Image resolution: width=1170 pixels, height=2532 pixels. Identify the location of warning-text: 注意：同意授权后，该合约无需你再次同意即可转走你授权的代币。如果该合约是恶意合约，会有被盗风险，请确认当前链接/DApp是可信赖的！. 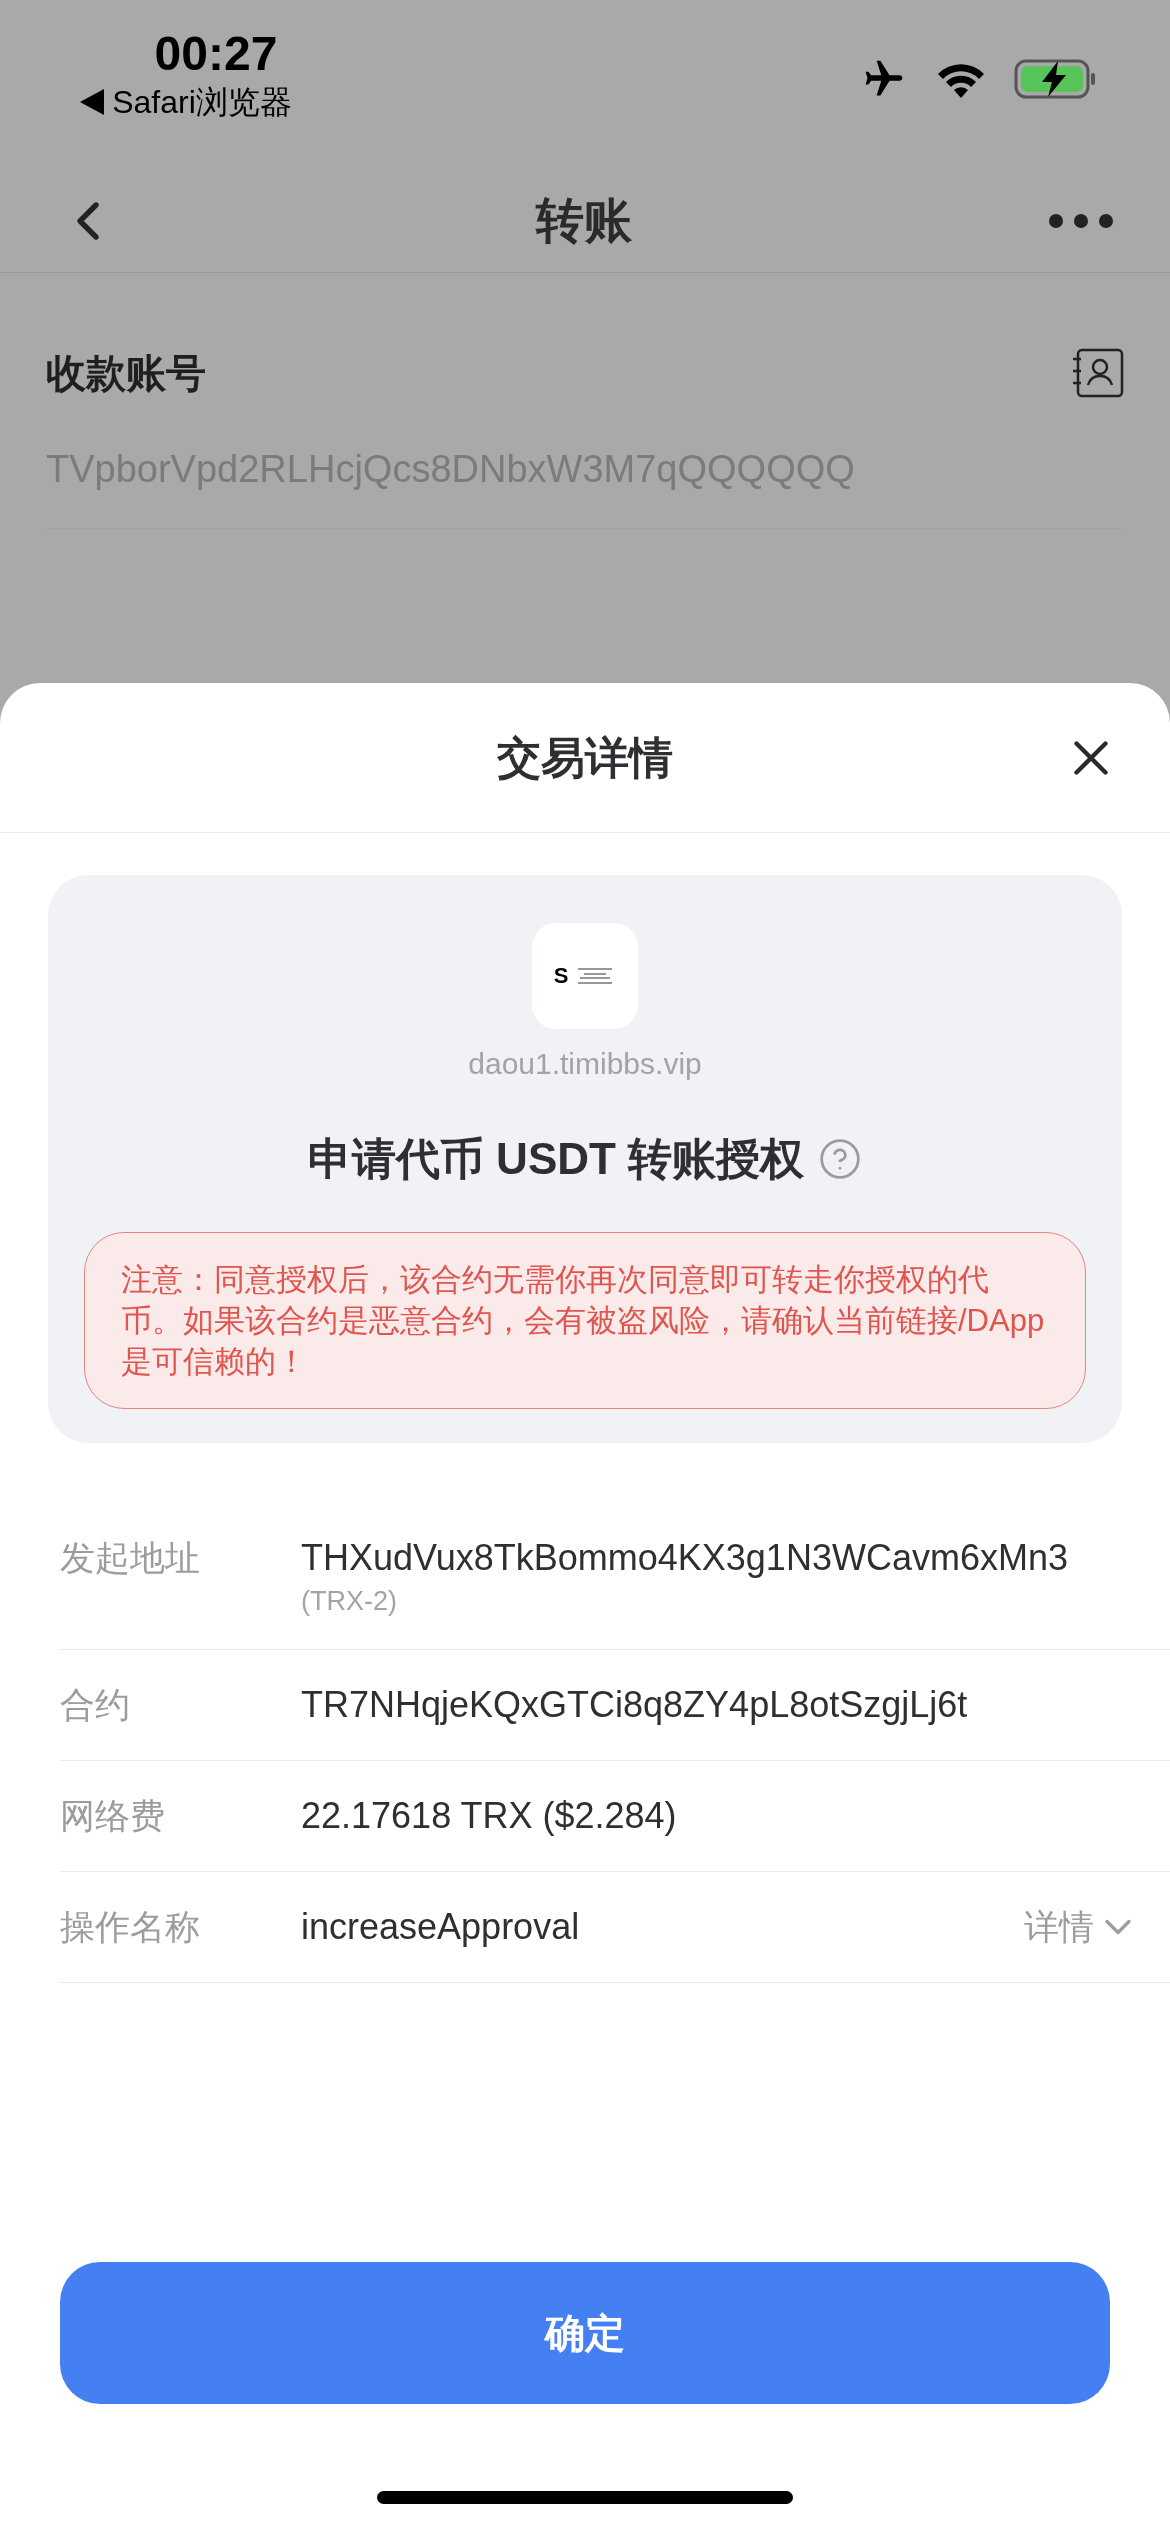
(585, 1320).